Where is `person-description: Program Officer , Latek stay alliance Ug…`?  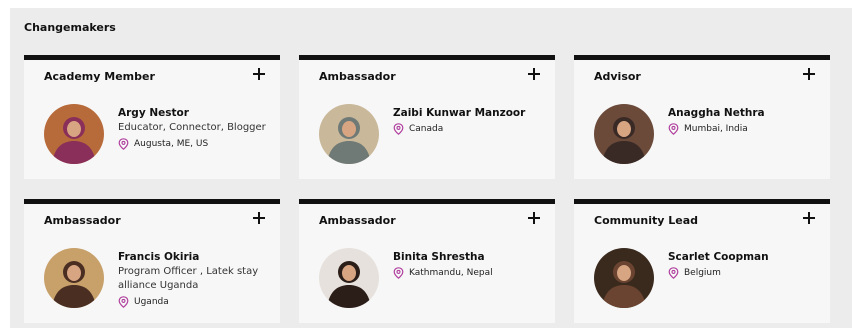
person-description: Program Officer , Latek stay alliance Ug… is located at coordinates (188, 278).